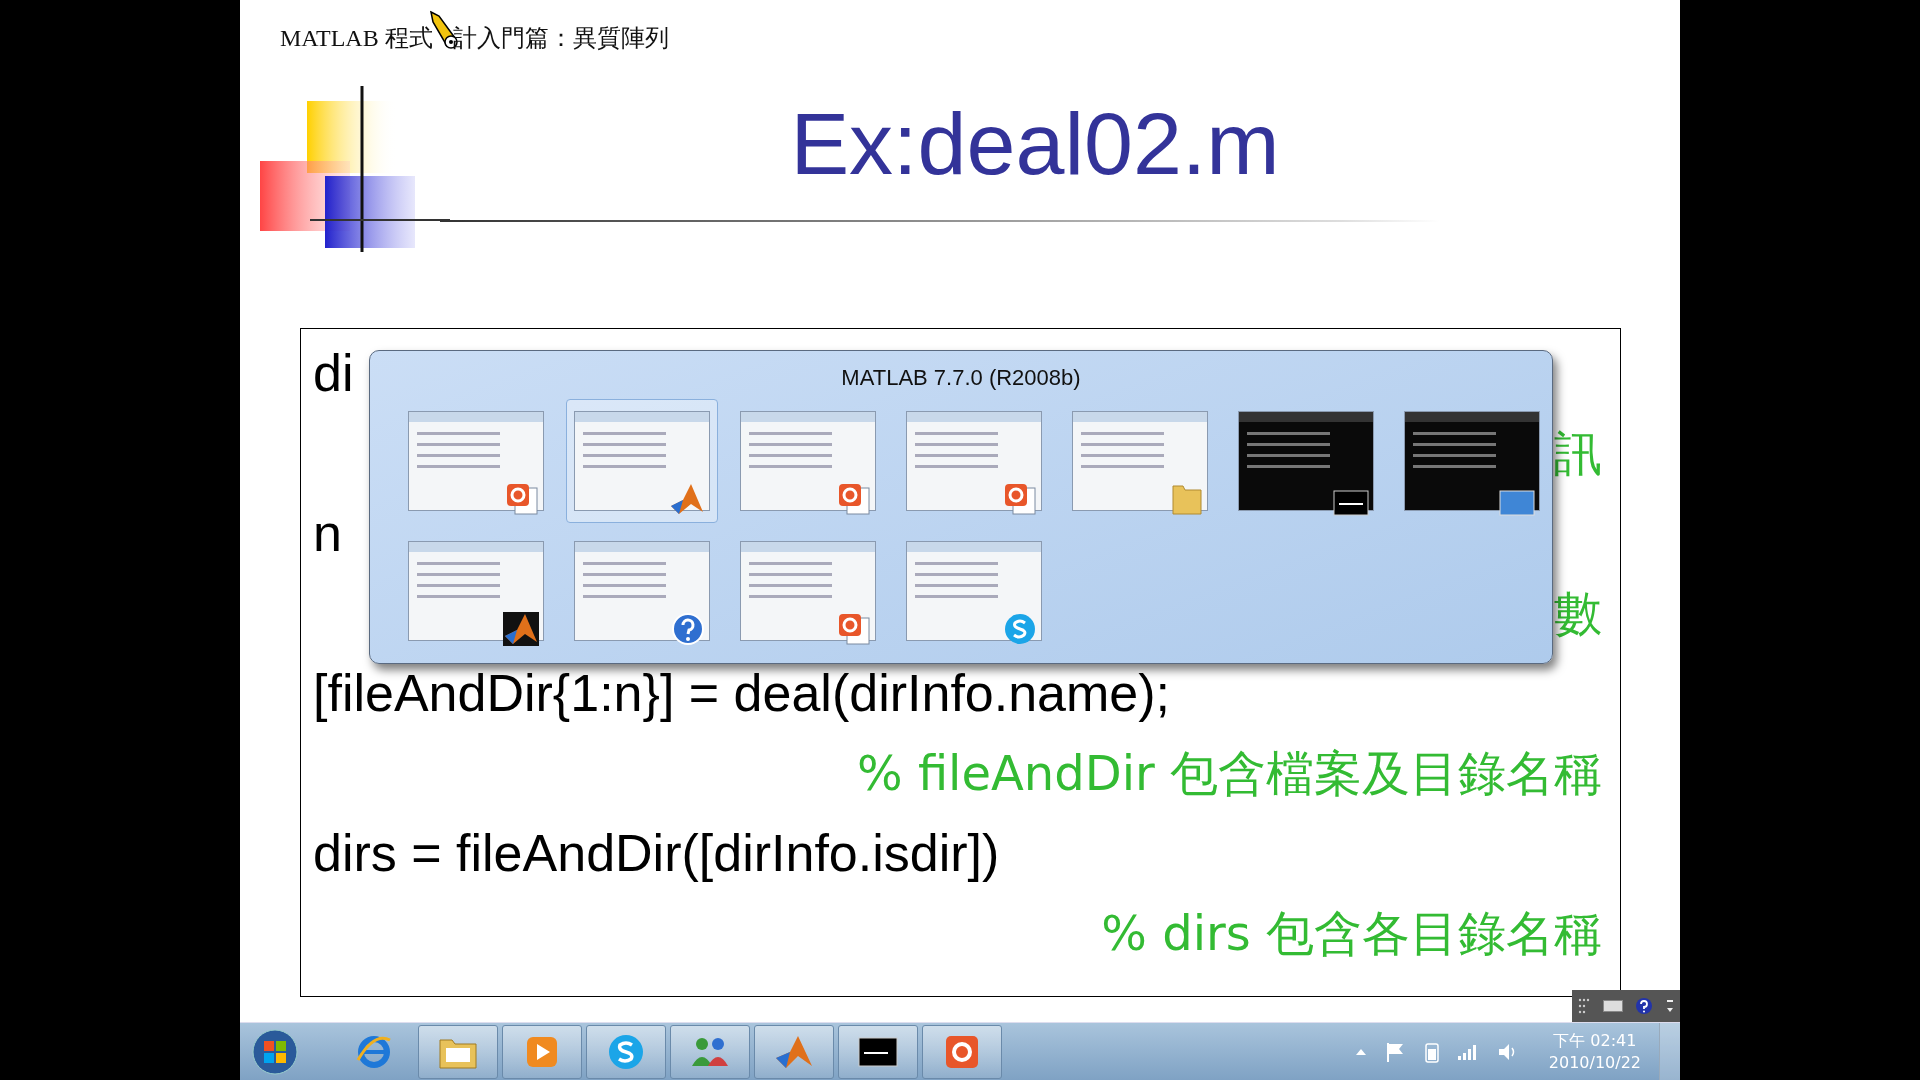  Describe the element at coordinates (742, 693) in the screenshot. I see `code-line: [fileAndDir{1:n}] = deal(dirInfo.name);` at that location.